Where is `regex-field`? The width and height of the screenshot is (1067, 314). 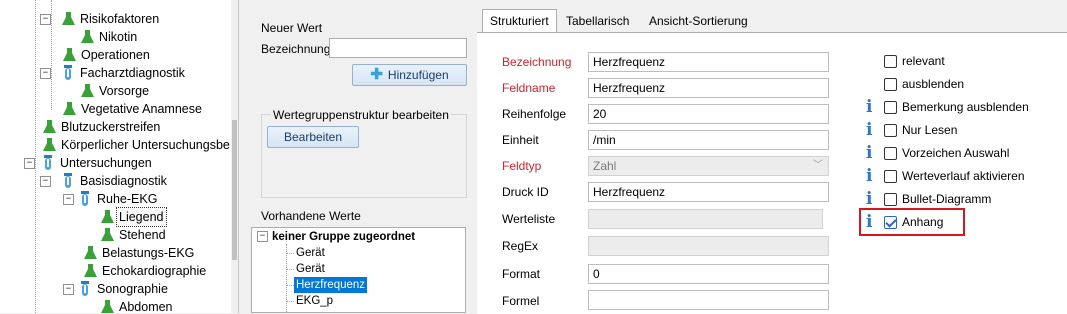 regex-field is located at coordinates (708, 246).